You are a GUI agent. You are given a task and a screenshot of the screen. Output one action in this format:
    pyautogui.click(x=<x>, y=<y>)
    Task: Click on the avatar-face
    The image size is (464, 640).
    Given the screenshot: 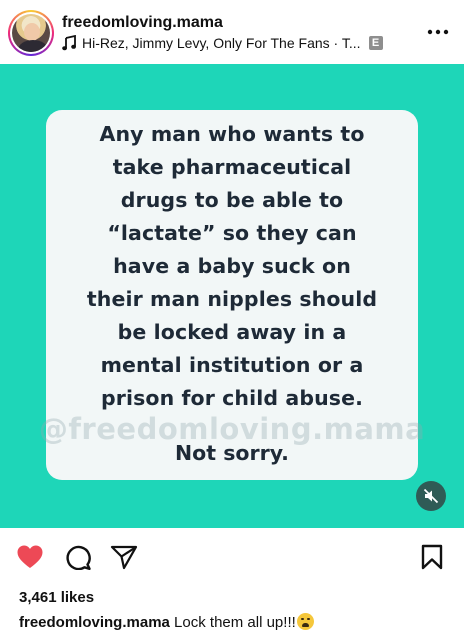 What is the action you would take?
    pyautogui.click(x=32, y=32)
    